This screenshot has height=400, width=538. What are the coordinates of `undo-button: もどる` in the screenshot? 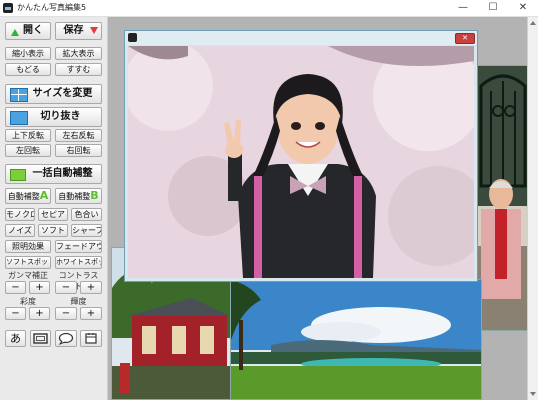 It's located at (28, 69).